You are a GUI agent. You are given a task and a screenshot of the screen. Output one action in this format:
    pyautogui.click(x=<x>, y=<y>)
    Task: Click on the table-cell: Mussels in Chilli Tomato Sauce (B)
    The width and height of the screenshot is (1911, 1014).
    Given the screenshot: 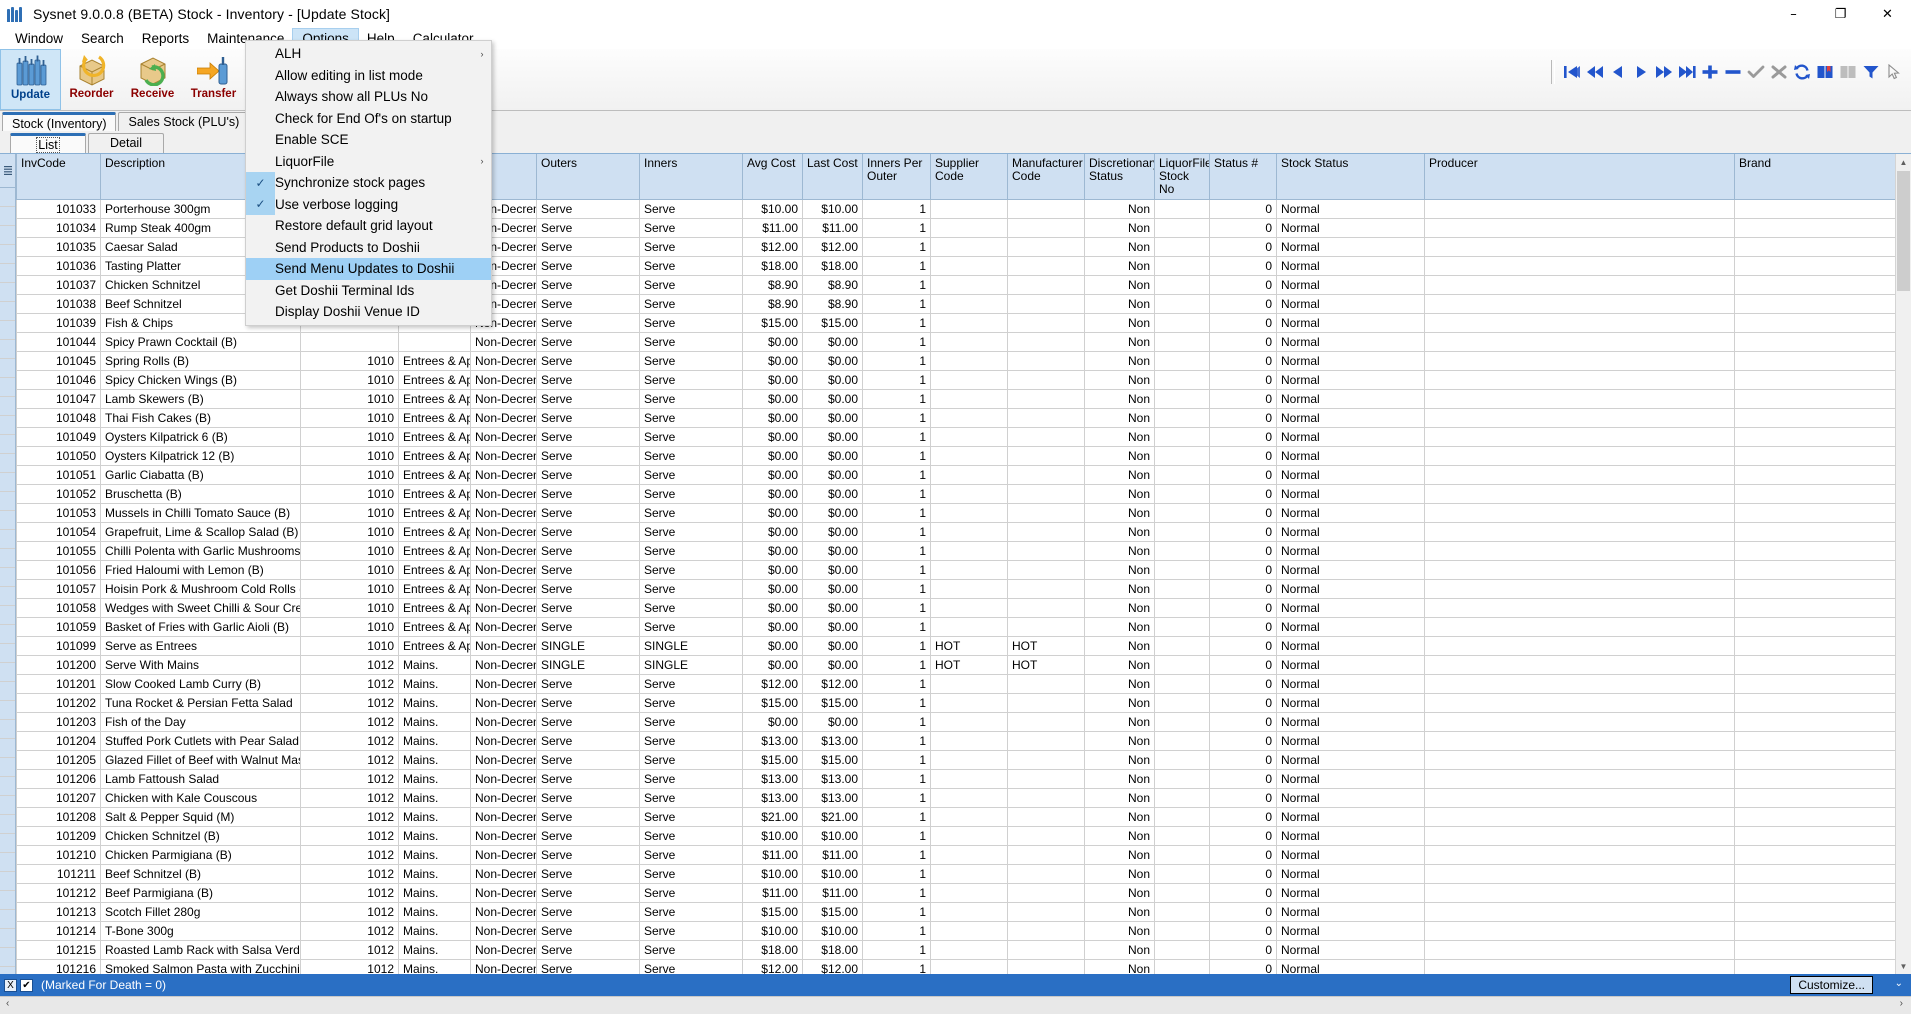 What is the action you would take?
    pyautogui.click(x=200, y=513)
    